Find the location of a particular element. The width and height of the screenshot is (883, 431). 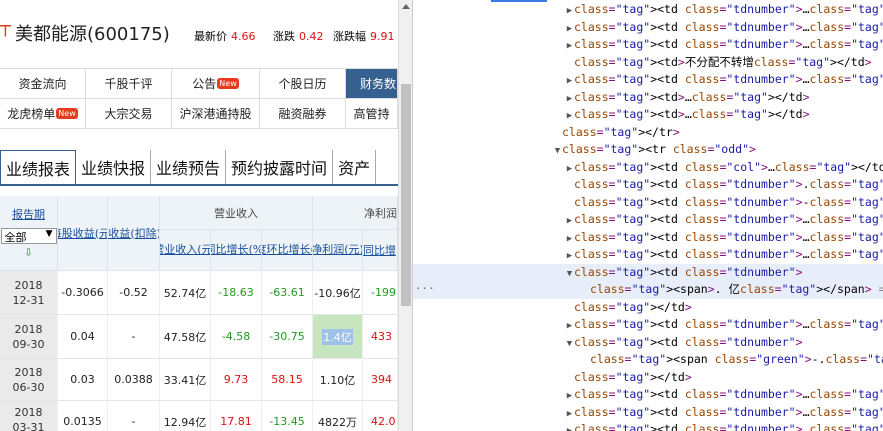

revenue-yoy-cell: 9.73 is located at coordinates (236, 380).